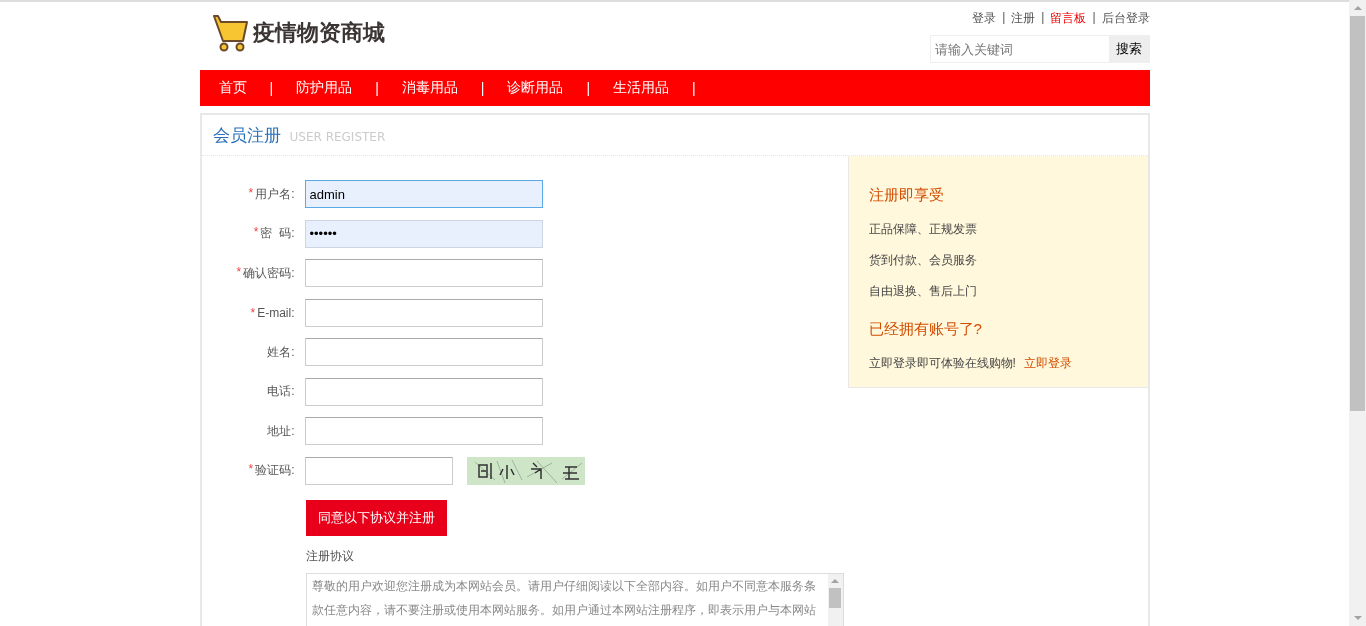  What do you see at coordinates (281, 352) in the screenshot?
I see `field-label: 姓名:` at bounding box center [281, 352].